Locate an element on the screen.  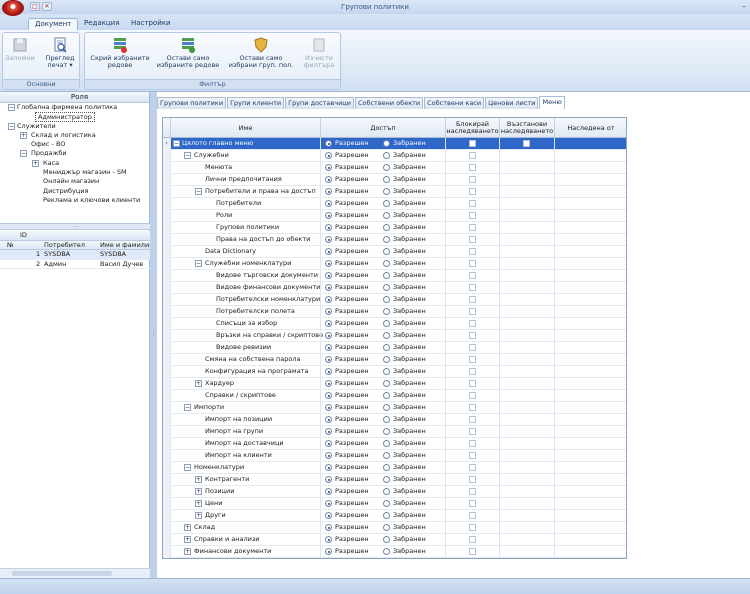
clear-filter-icon is located at coordinates (319, 45).